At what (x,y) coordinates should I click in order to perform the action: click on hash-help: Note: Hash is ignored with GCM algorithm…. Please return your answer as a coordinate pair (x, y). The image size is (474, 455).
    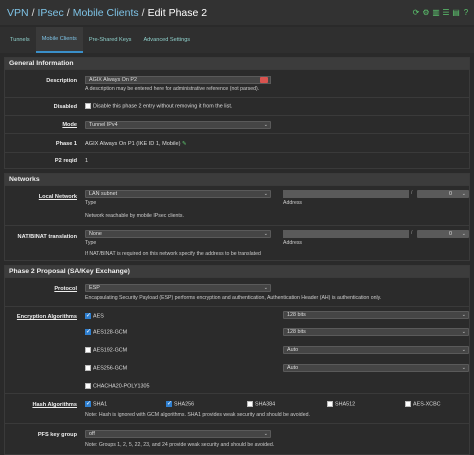
    Looking at the image, I should click on (197, 415).